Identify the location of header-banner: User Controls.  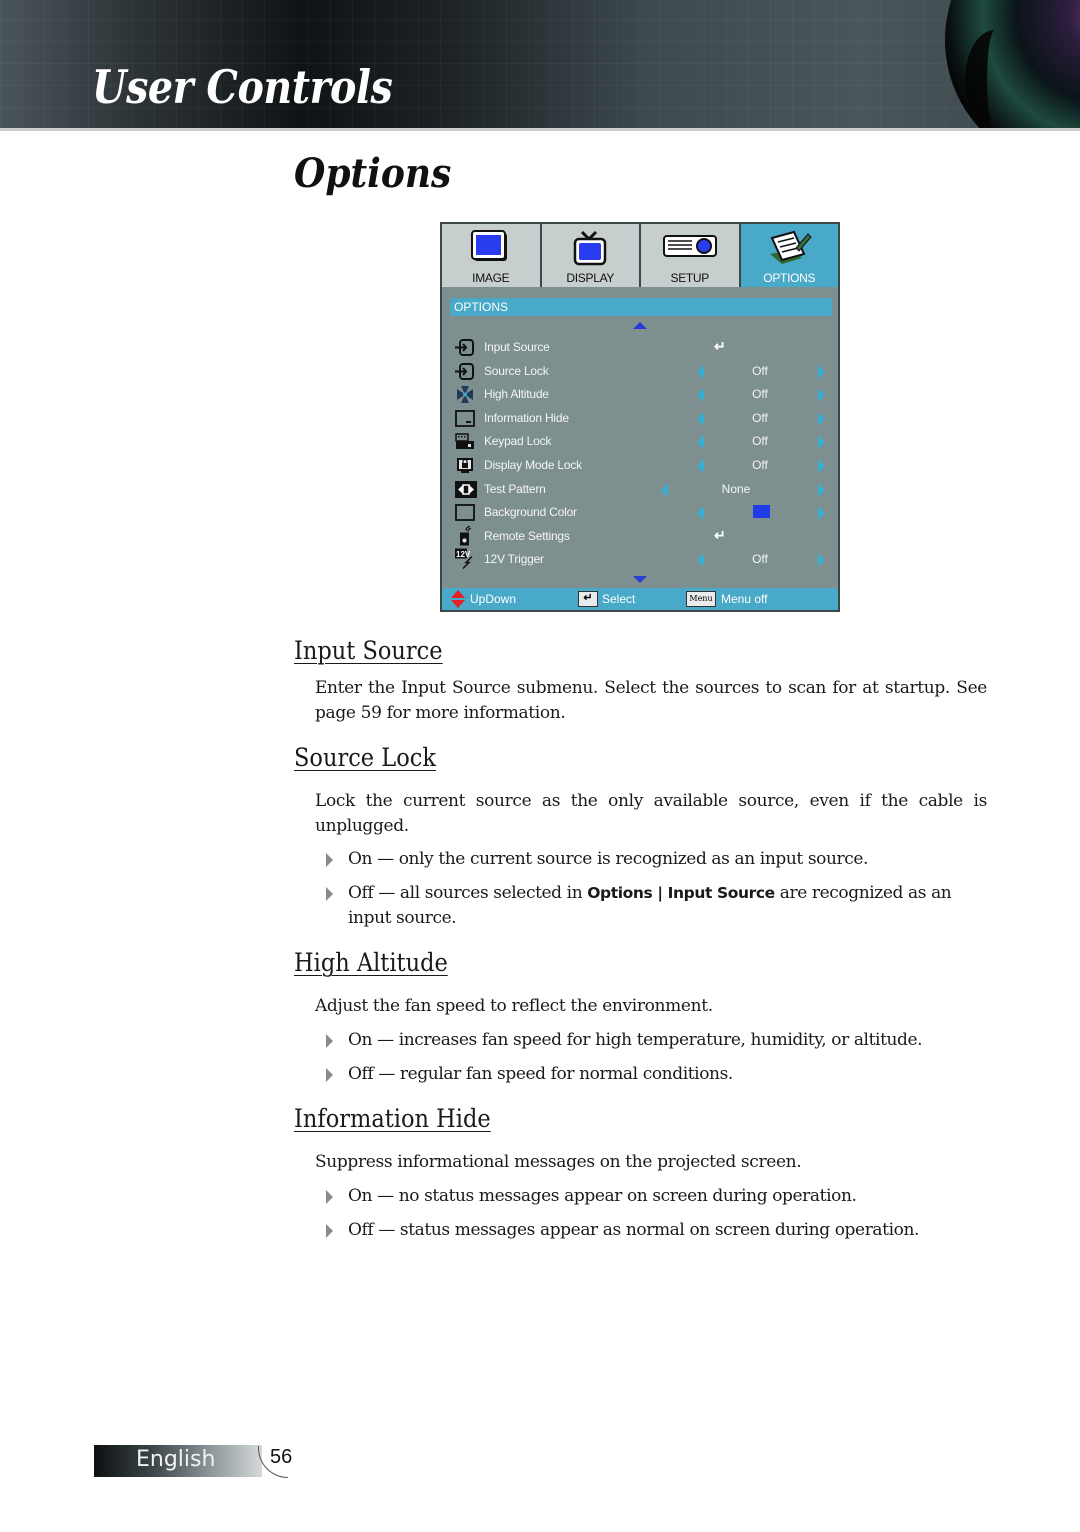
(540, 65).